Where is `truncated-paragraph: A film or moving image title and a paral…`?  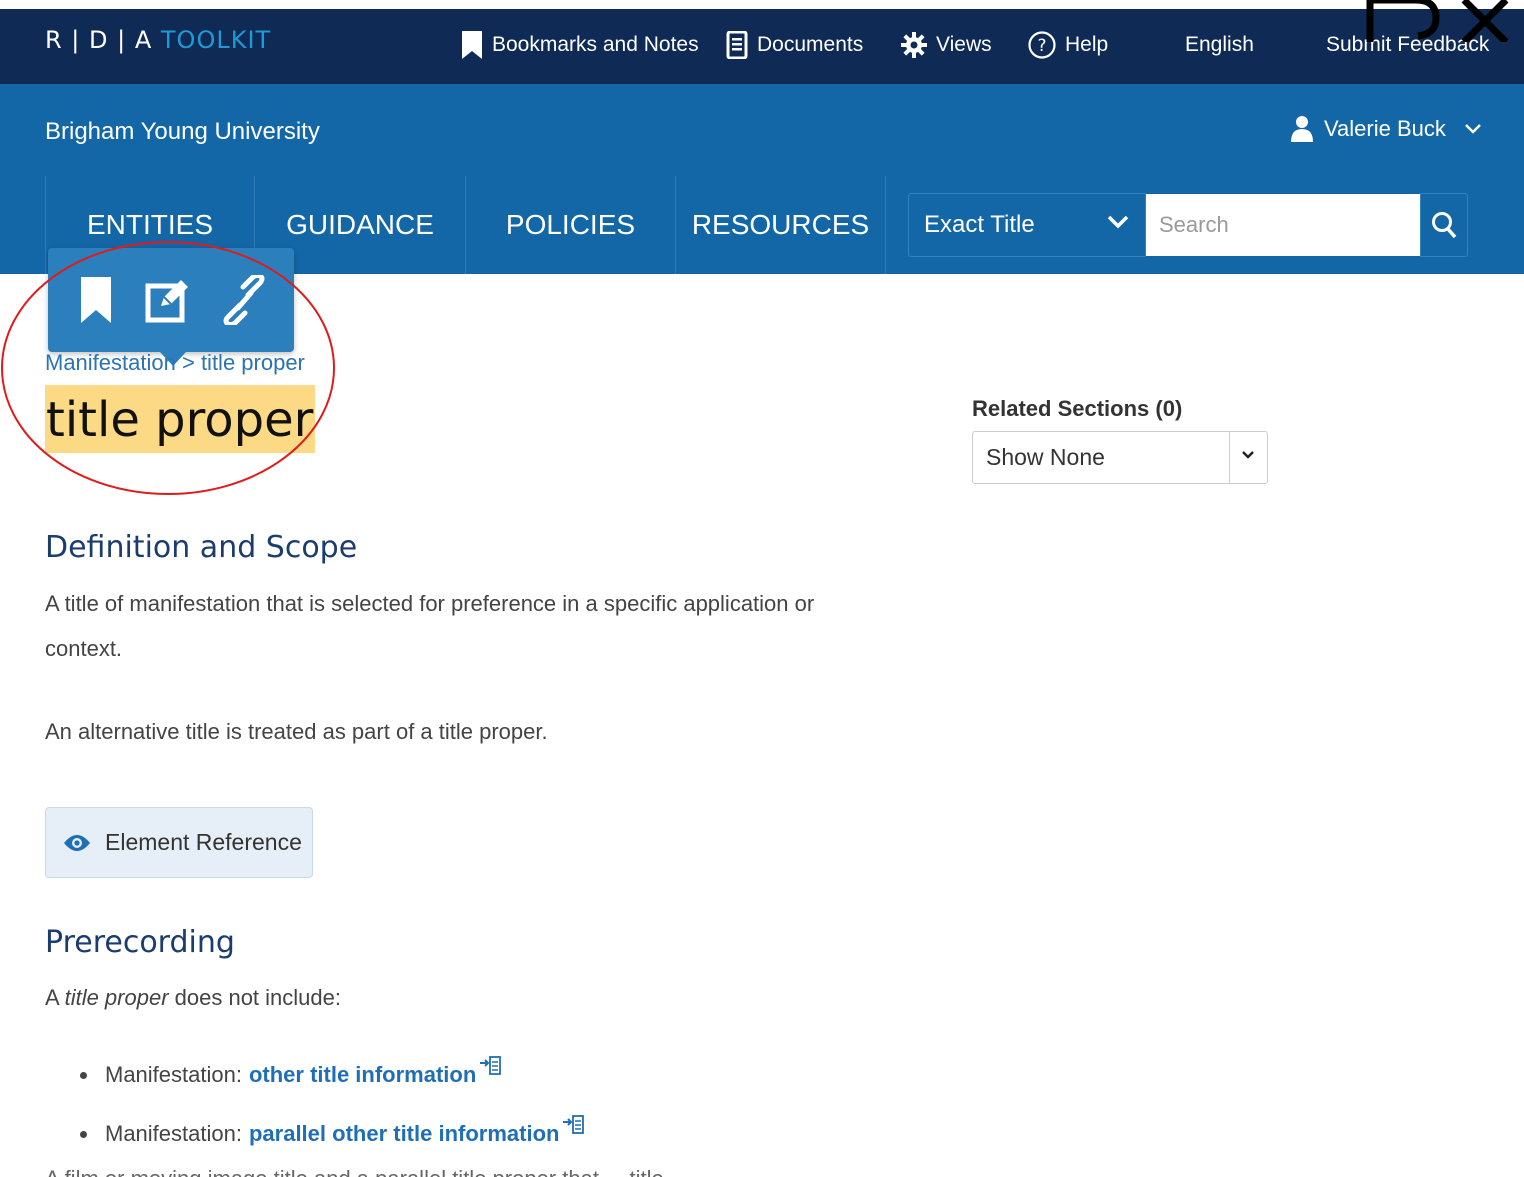 truncated-paragraph: A film or moving image title and a paral… is located at coordinates (354, 1172).